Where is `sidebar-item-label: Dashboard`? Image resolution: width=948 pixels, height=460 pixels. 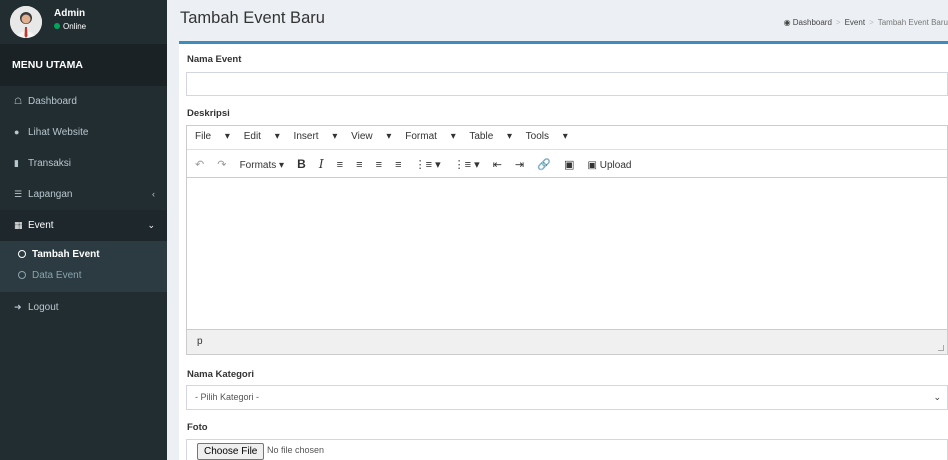
sidebar-item-label: Dashboard is located at coordinates (52, 101).